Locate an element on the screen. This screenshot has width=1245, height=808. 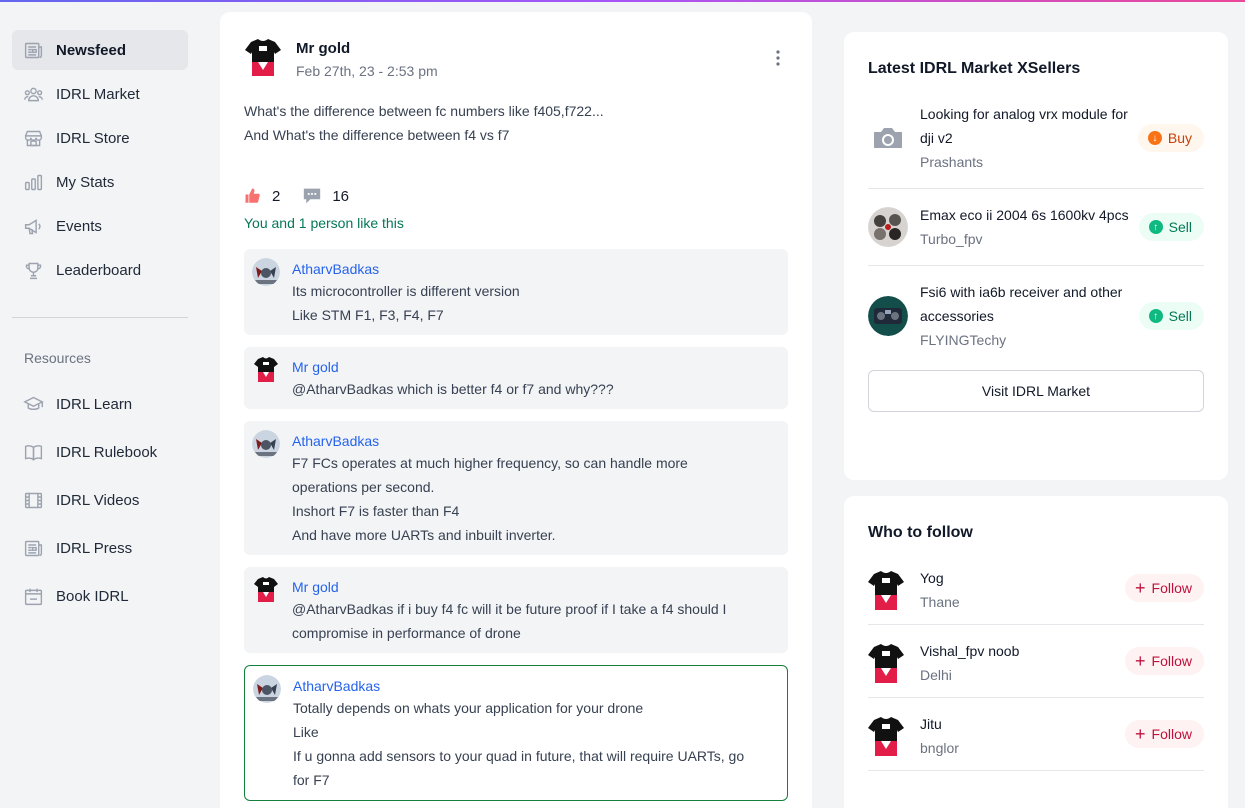
suggestion-name: Vishal_fpv noob is located at coordinates (1025, 651).